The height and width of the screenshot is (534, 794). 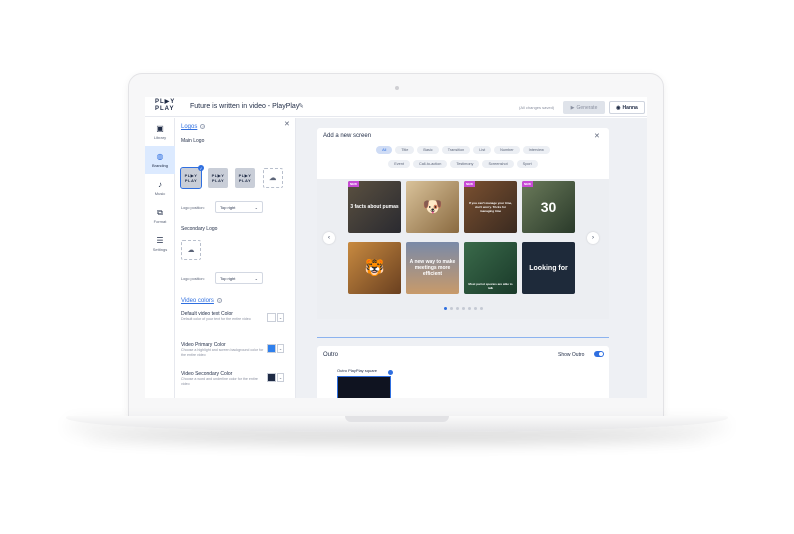 I want to click on pagination-dots, so click(x=463, y=308).